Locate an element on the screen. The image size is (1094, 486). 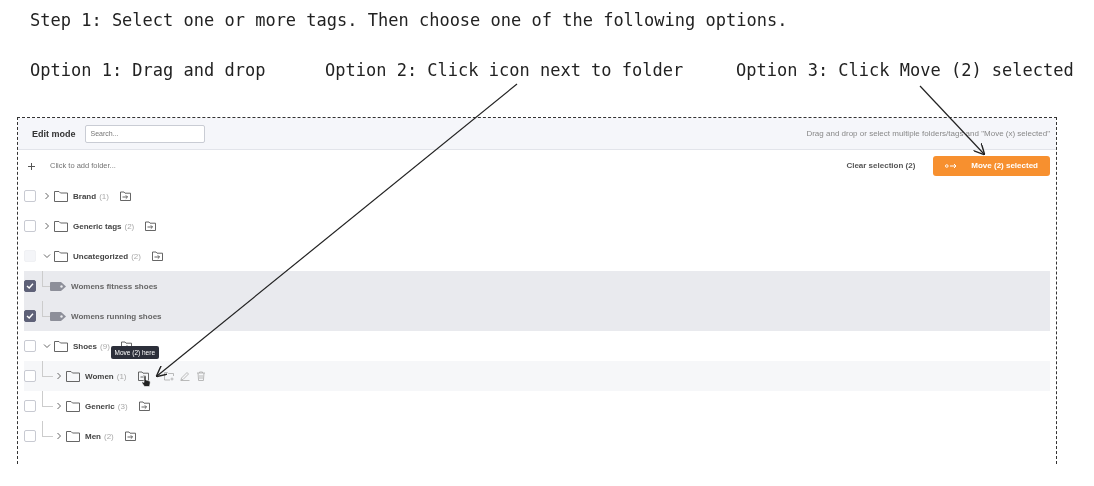
instruction-text: Step 1: Select one or more tags. Then choose one of the following options. is located at coordinates (409, 20).